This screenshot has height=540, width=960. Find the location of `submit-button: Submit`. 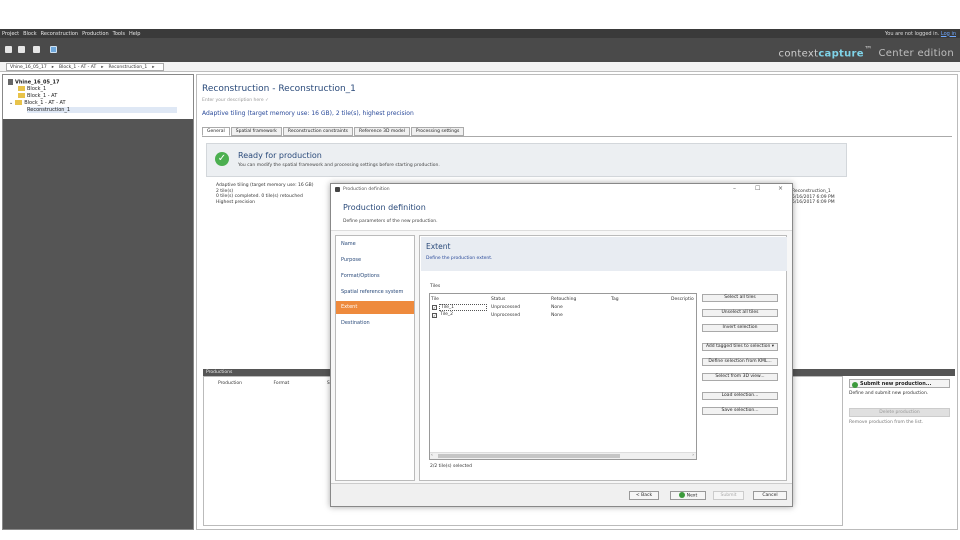

submit-button: Submit is located at coordinates (728, 495).